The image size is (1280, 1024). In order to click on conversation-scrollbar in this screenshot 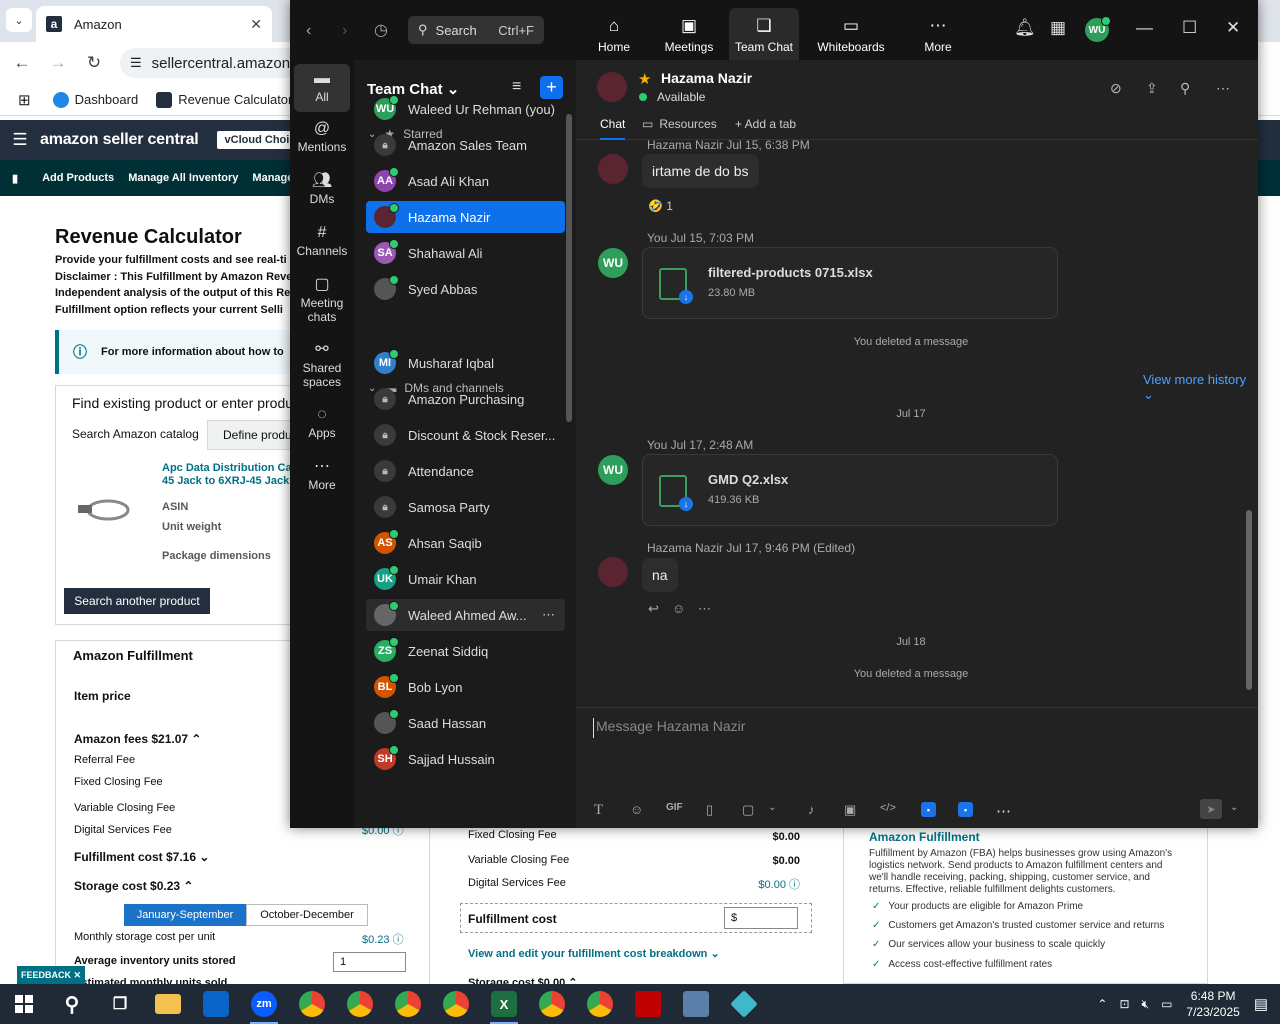, I will do `click(1249, 600)`.